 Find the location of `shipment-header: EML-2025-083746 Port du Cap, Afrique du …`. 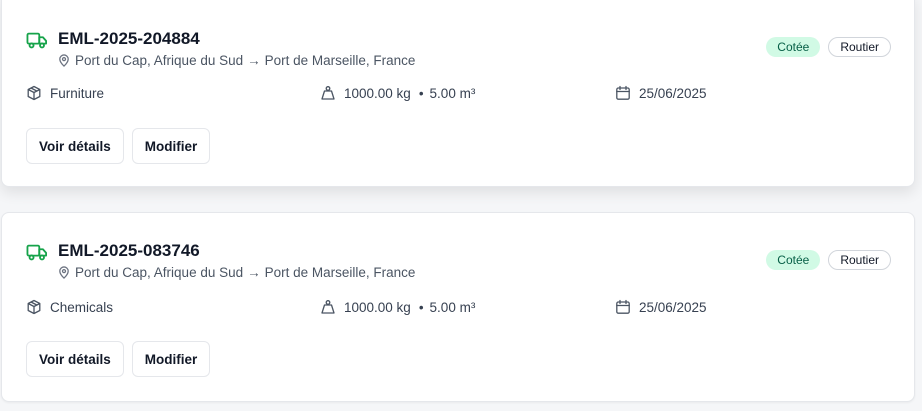

shipment-header: EML-2025-083746 Port du Cap, Afrique du … is located at coordinates (220, 260).